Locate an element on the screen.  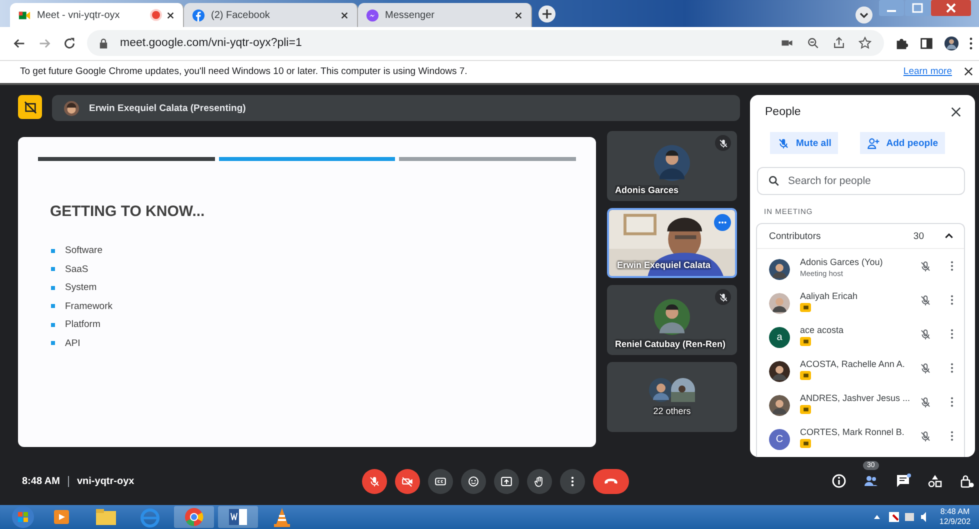
bullet-text: System is located at coordinates (81, 287).